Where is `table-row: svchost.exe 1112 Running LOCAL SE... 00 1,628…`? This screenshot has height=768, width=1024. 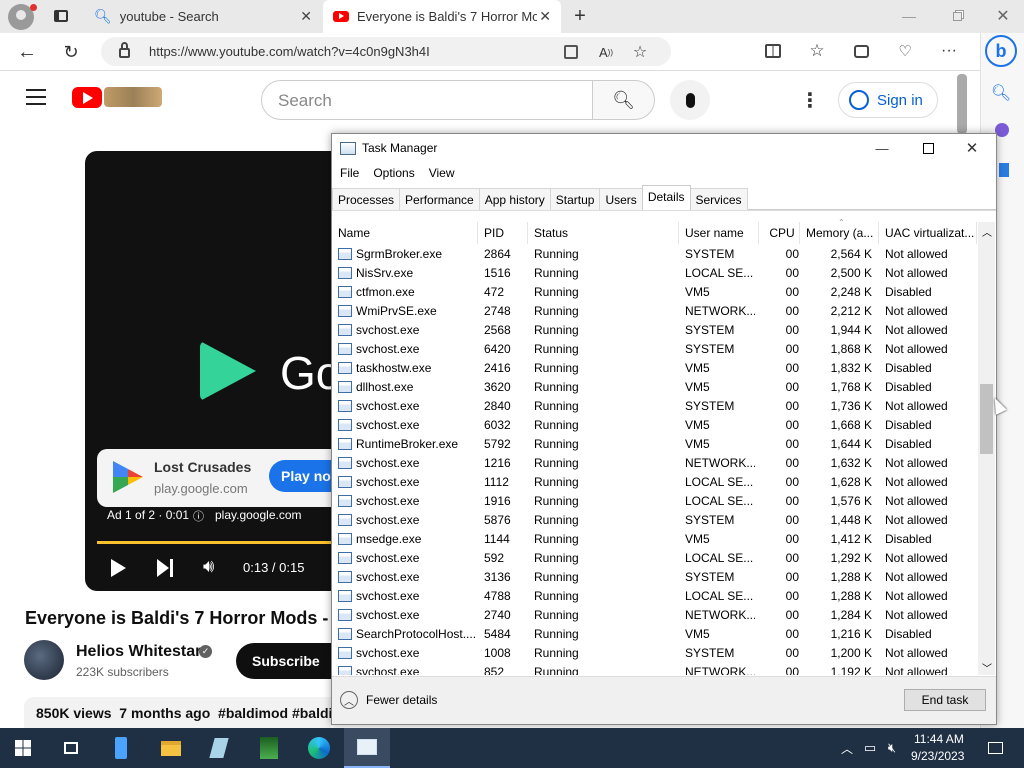
table-row: svchost.exe 1112 Running LOCAL SE... 00 1,628… is located at coordinates (654, 482).